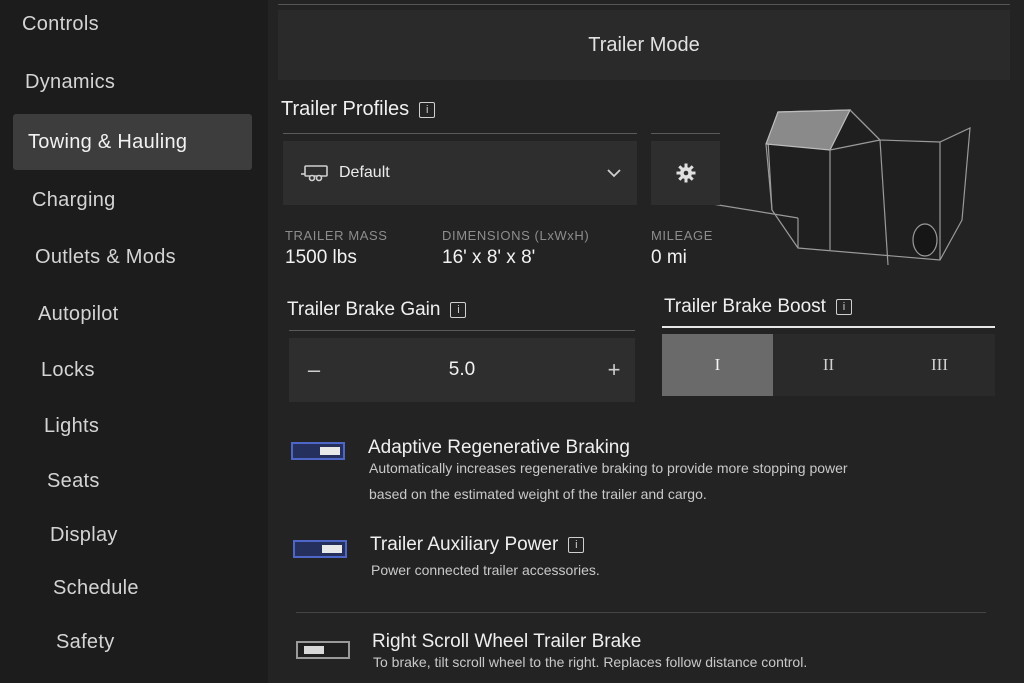  I want to click on sidebar-item-lights: Lights, so click(154, 426).